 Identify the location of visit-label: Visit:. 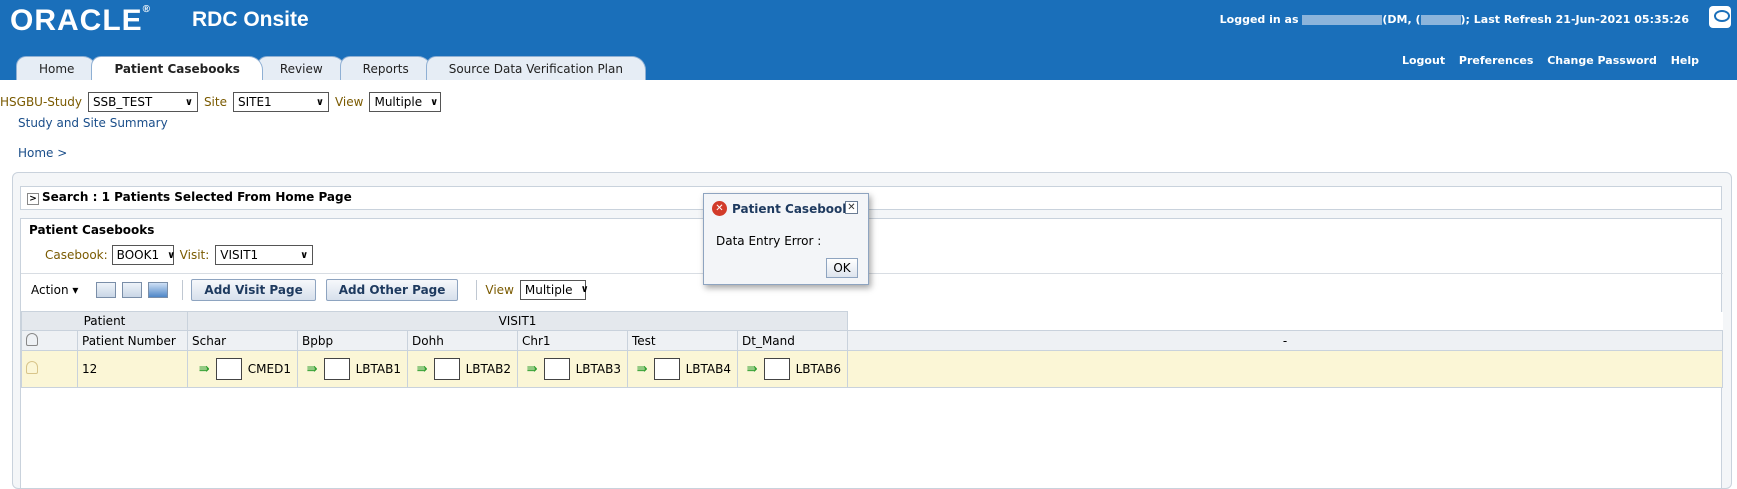
(194, 255).